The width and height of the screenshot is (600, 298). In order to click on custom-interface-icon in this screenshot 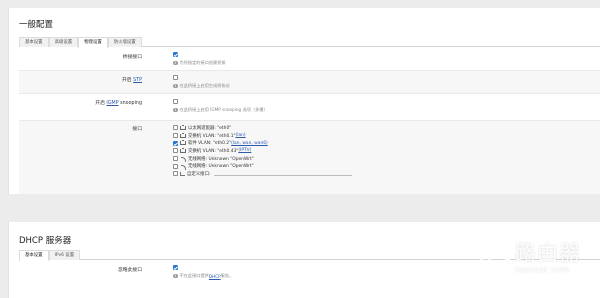, I will do `click(182, 173)`.